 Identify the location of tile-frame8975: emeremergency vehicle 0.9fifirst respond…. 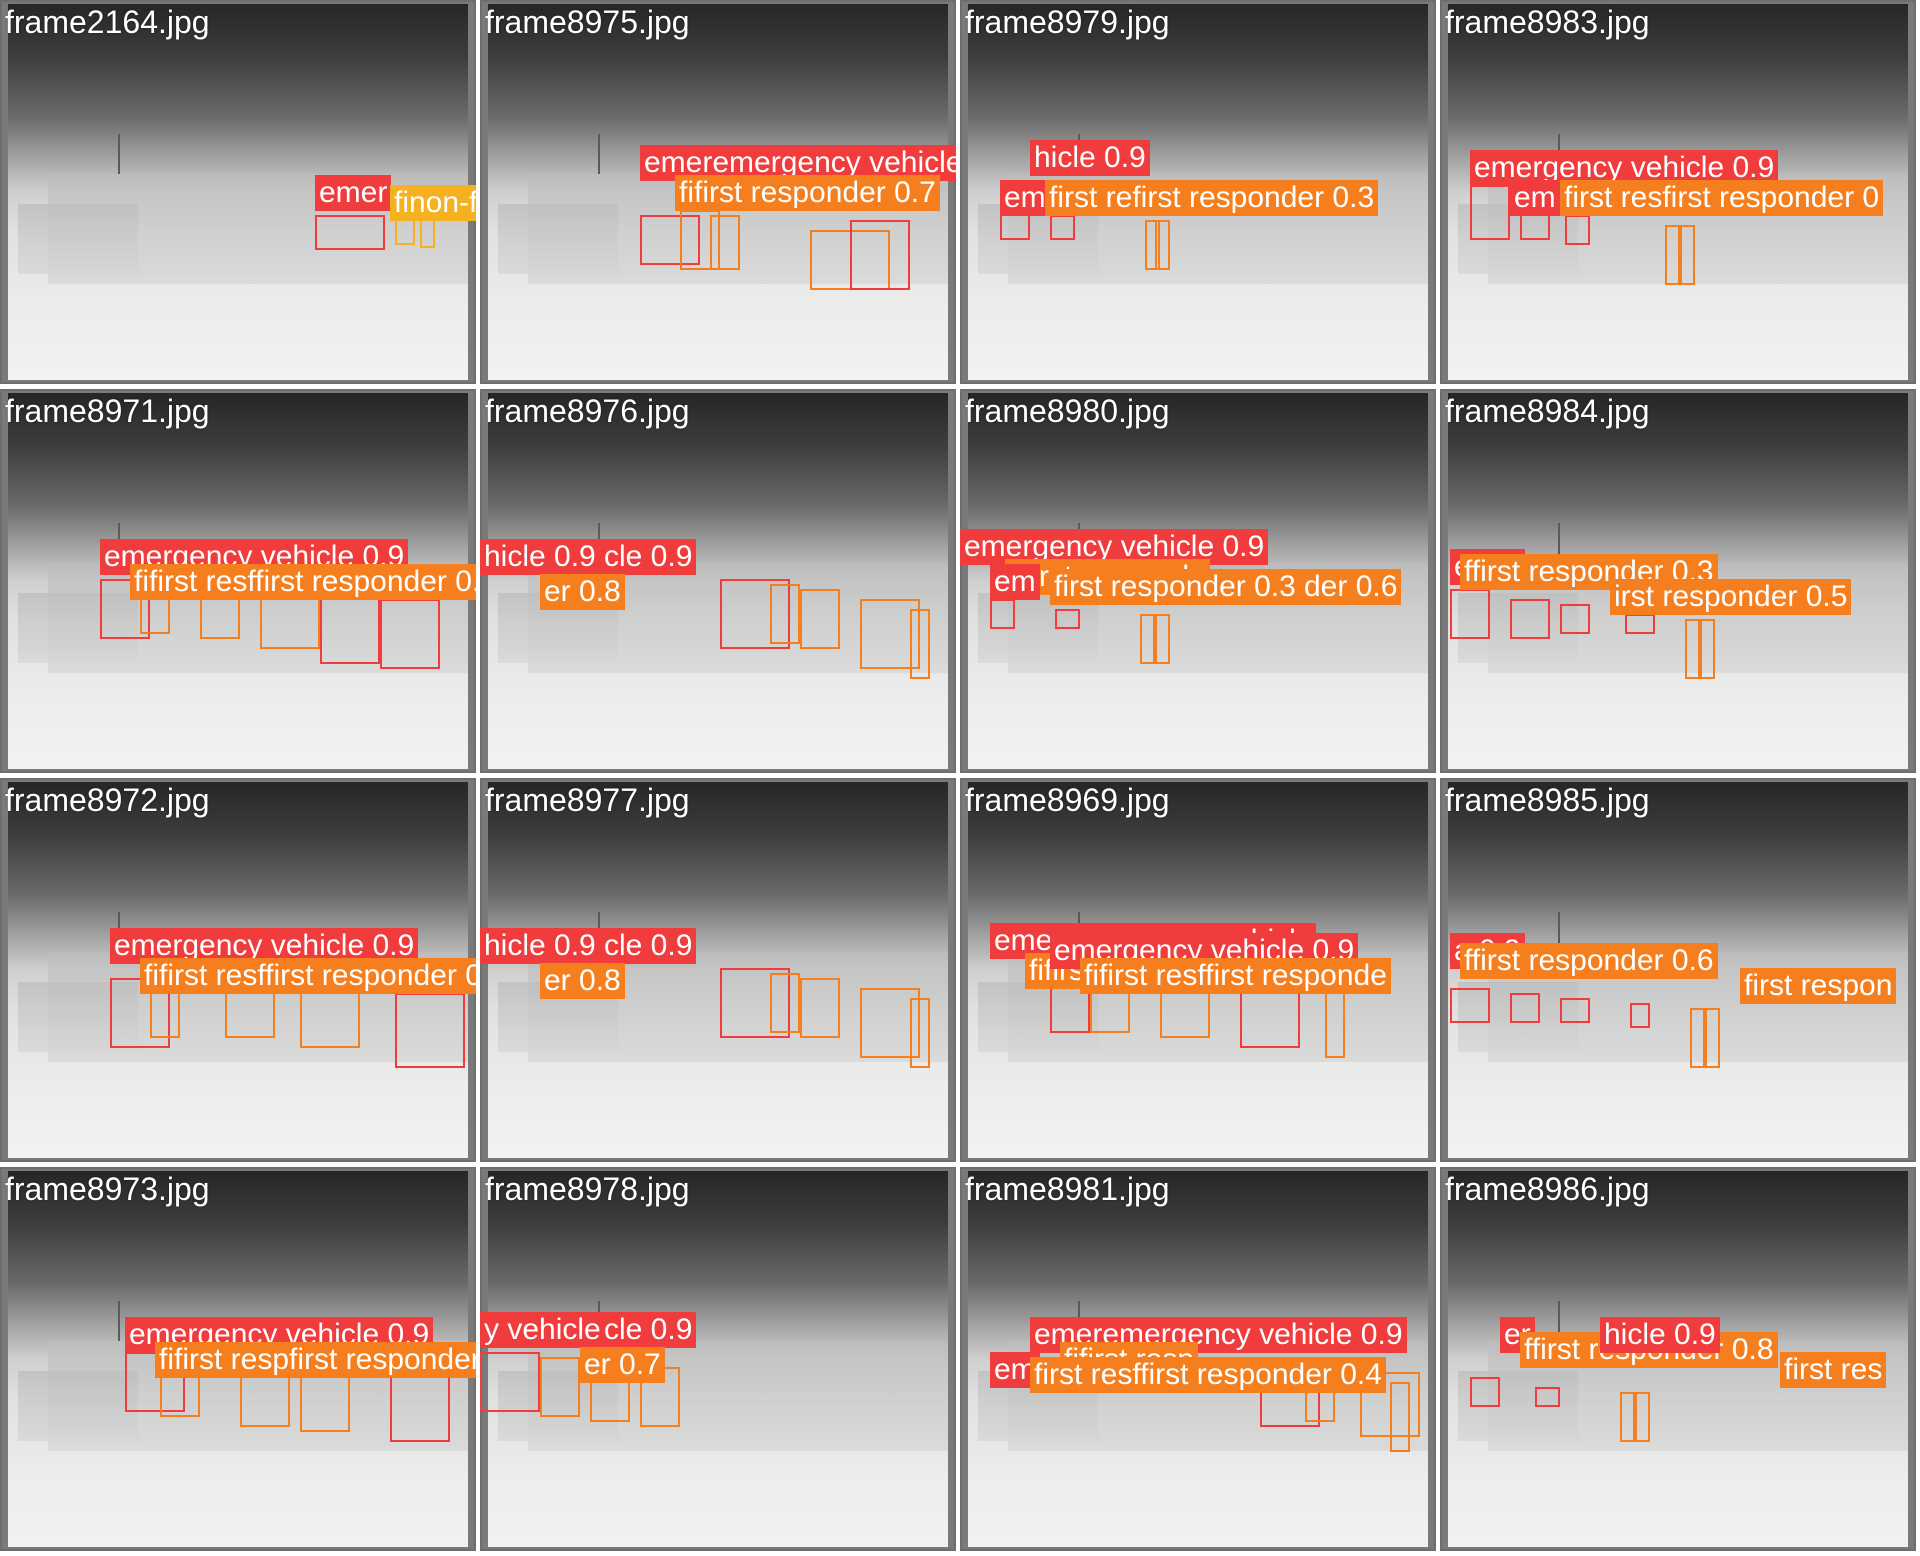
(718, 192).